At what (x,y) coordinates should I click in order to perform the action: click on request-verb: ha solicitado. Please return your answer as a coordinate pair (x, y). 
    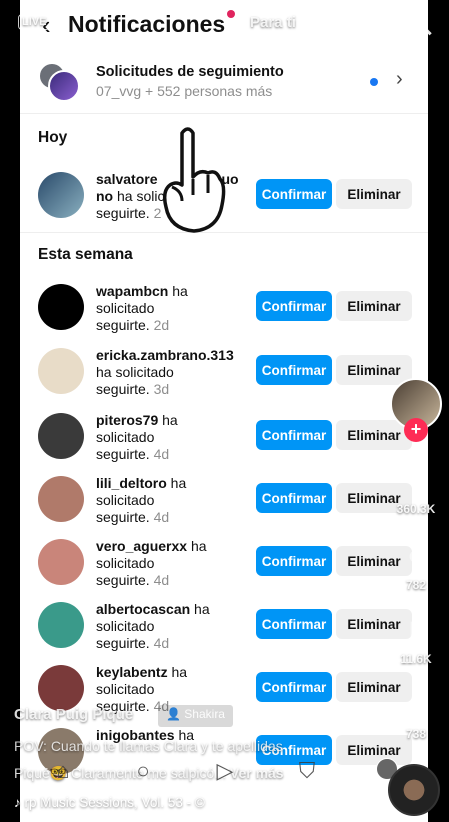
    Looking at the image, I should click on (135, 372).